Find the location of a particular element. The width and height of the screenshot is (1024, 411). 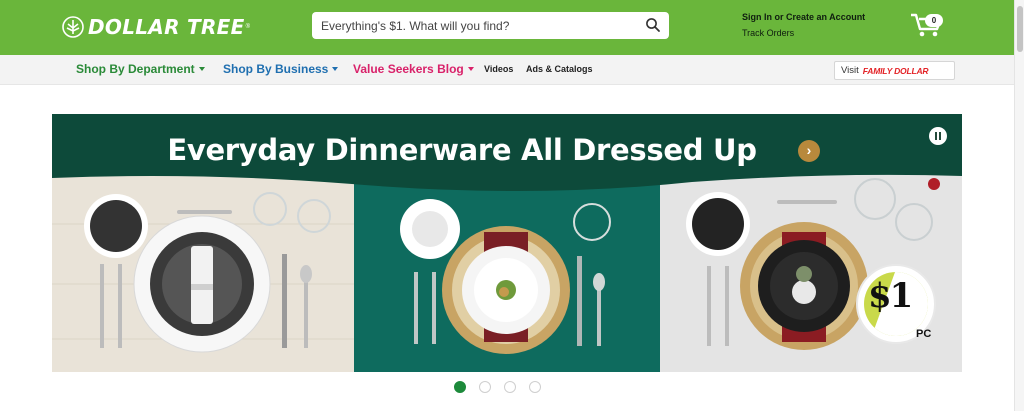

search-bar is located at coordinates (490, 25).